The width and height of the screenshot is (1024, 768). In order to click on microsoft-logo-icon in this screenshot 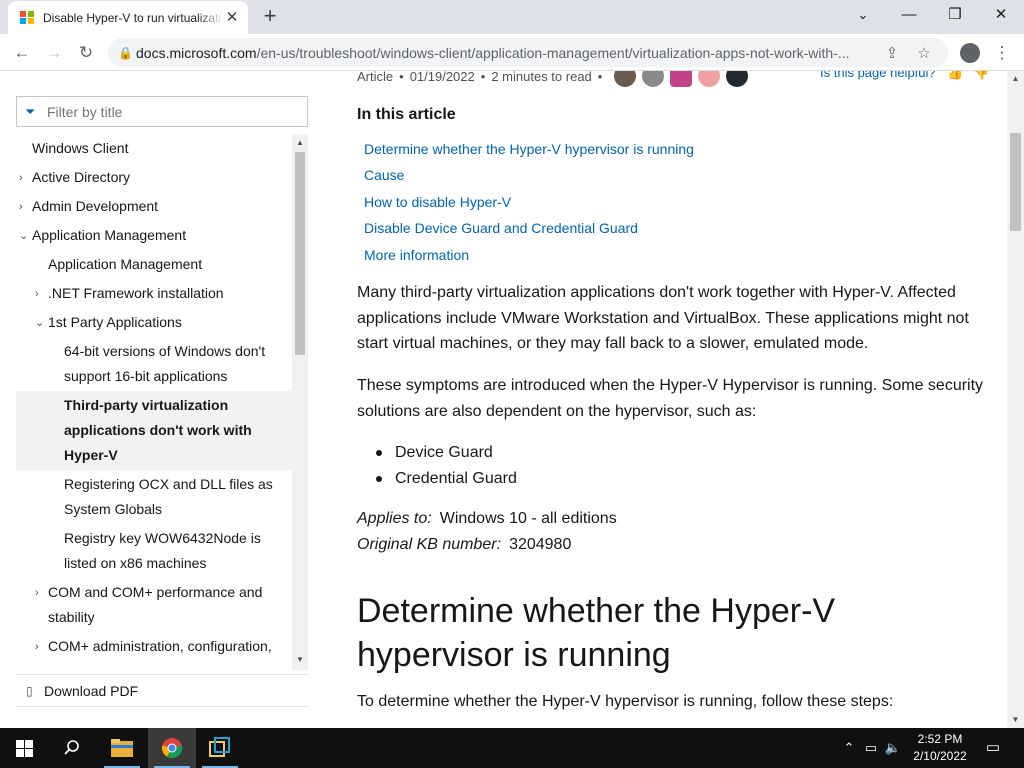, I will do `click(27, 17)`.